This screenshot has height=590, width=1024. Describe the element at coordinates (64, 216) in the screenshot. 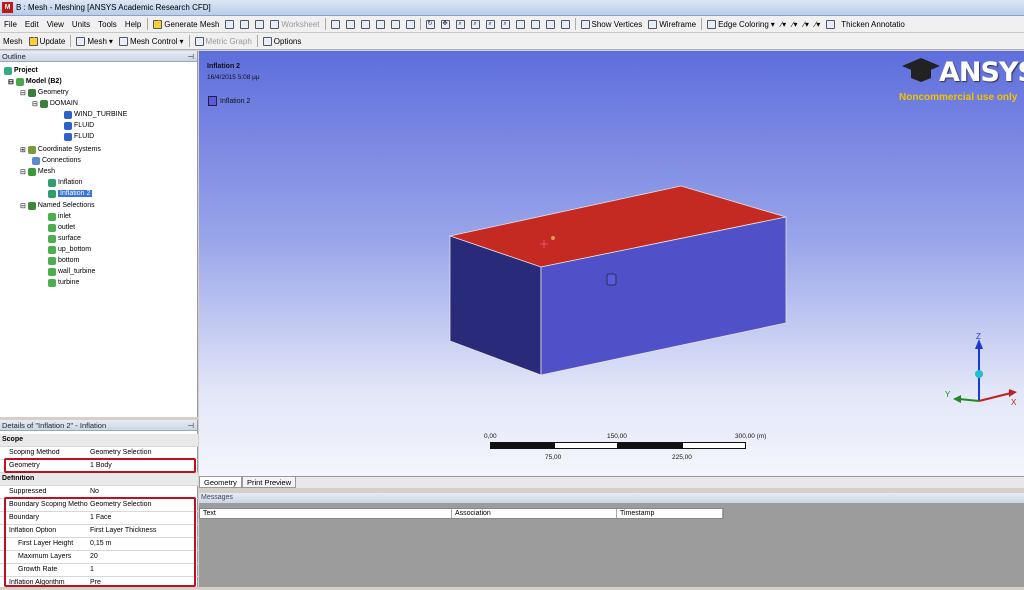

I see `tree-item-label: inlet` at that location.